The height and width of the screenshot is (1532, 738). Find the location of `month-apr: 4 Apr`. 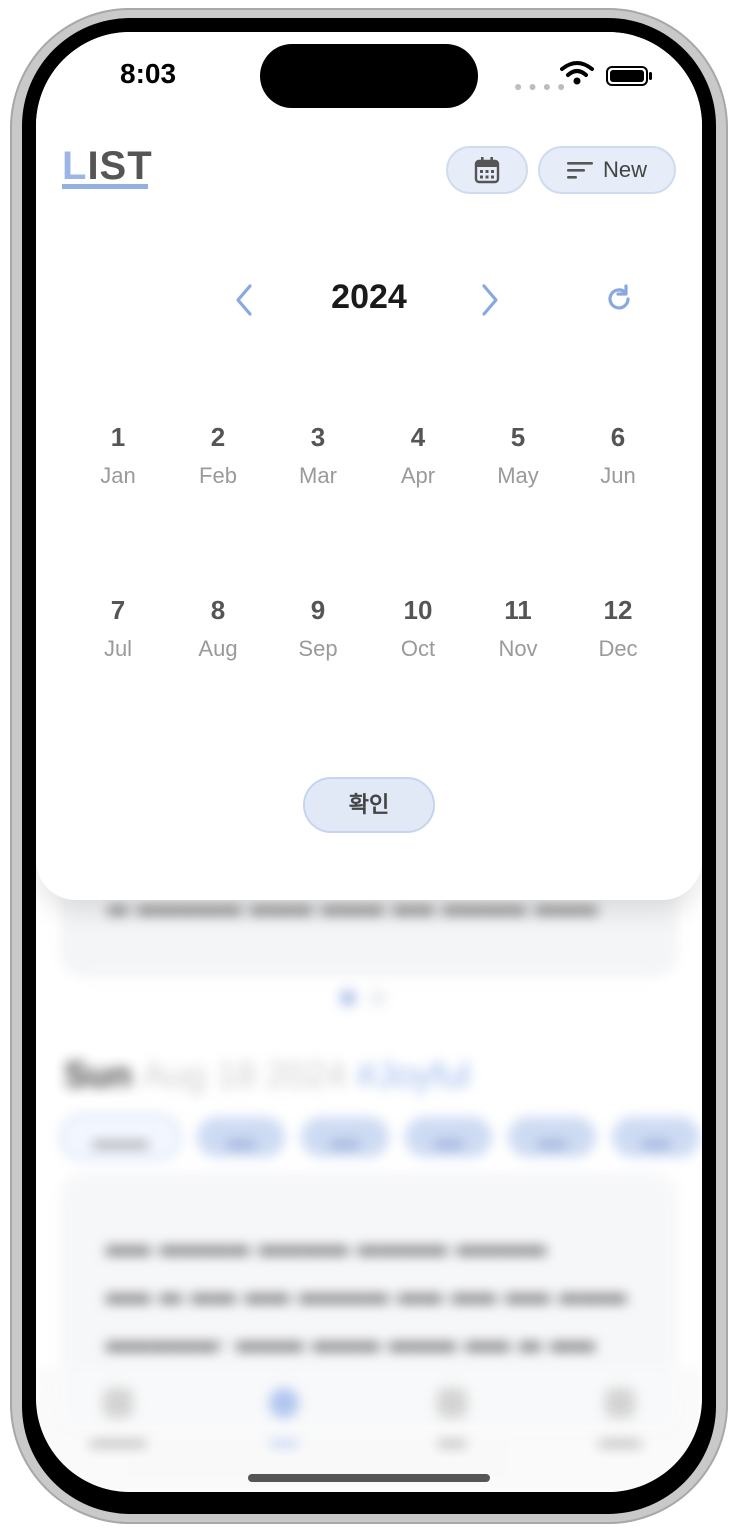

month-apr: 4 Apr is located at coordinates (418, 455).